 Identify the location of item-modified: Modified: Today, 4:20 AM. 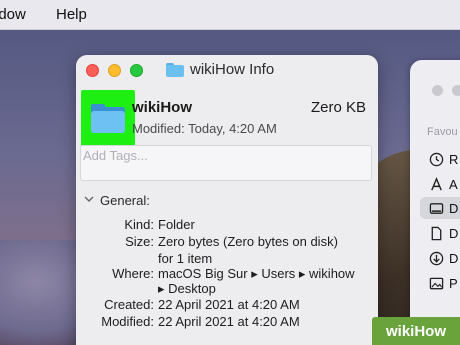
(204, 128).